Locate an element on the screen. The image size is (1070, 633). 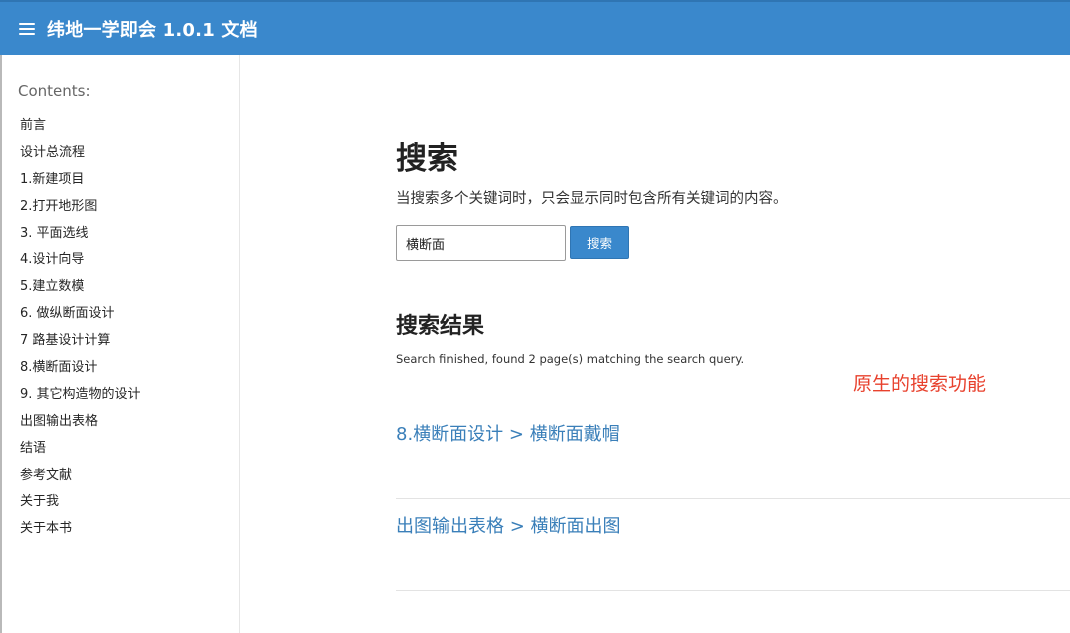
toc-item: 7 路基设计计算 is located at coordinates (80, 343).